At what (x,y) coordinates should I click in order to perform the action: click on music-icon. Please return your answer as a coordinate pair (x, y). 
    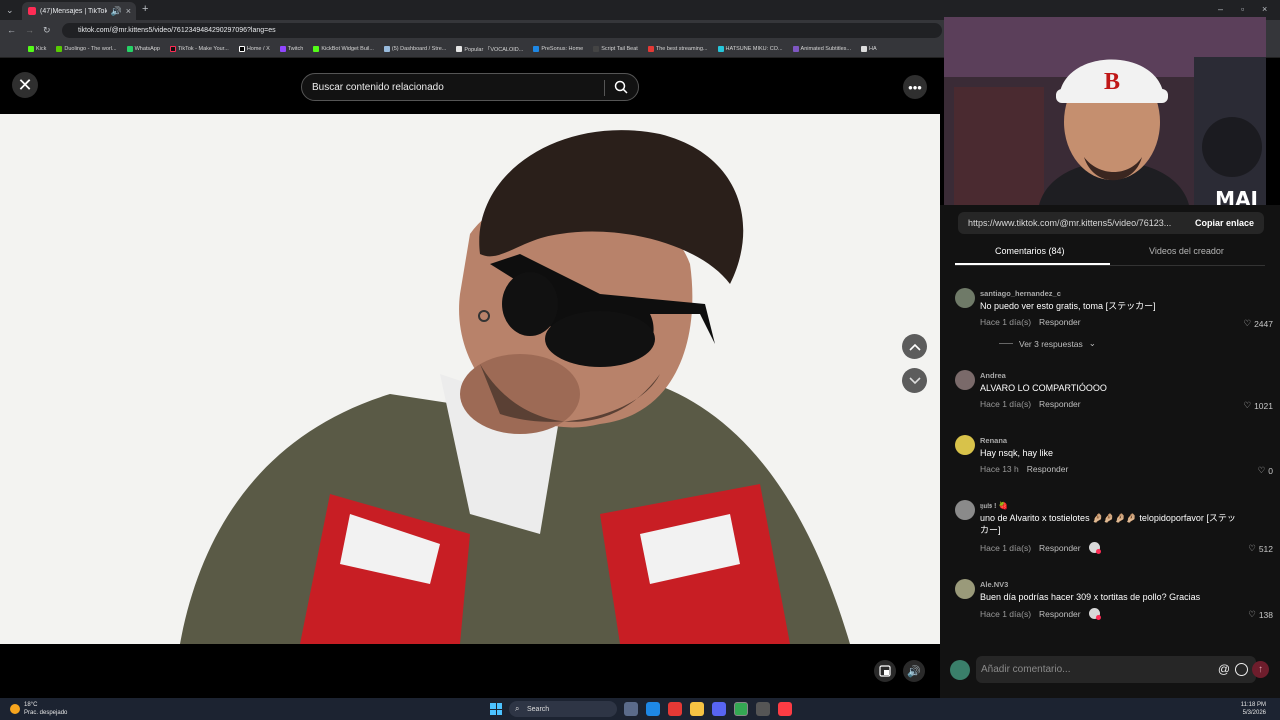
    Looking at the image, I should click on (785, 709).